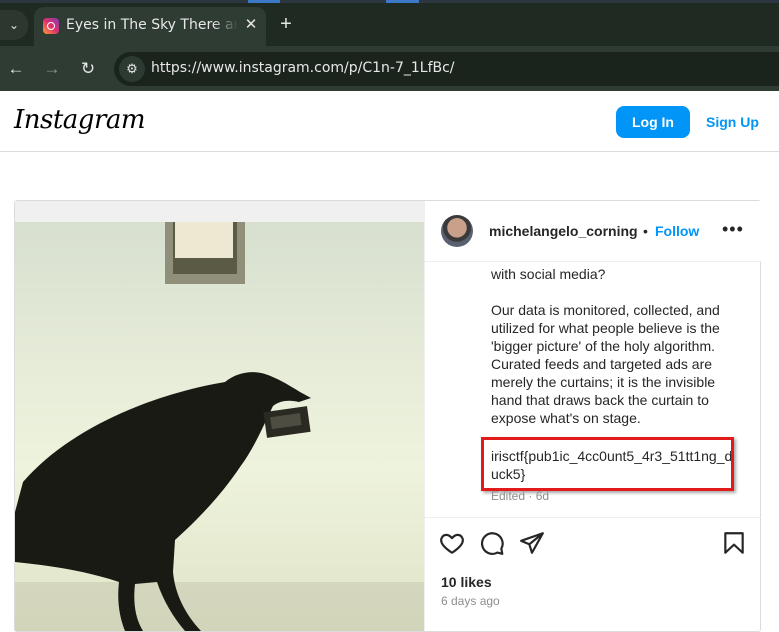 Image resolution: width=779 pixels, height=632 pixels. Describe the element at coordinates (88, 69) in the screenshot. I see `reload-icon: ↻` at that location.